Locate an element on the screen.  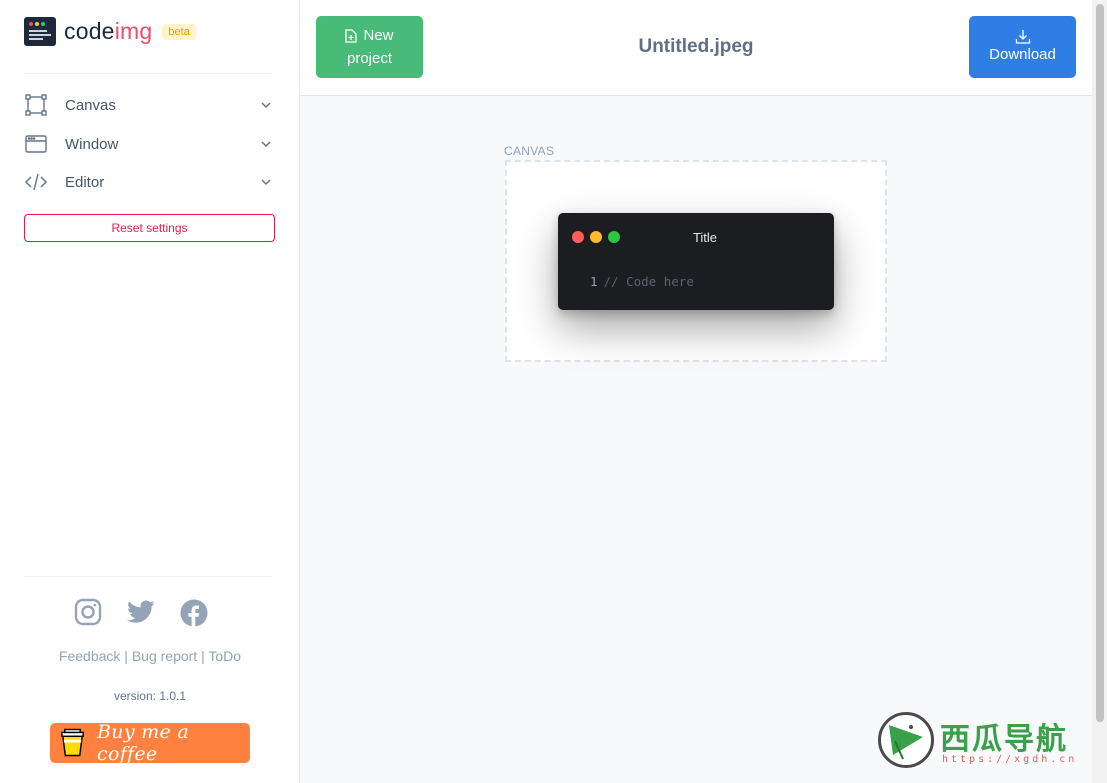
twitter-icon is located at coordinates (141, 612).